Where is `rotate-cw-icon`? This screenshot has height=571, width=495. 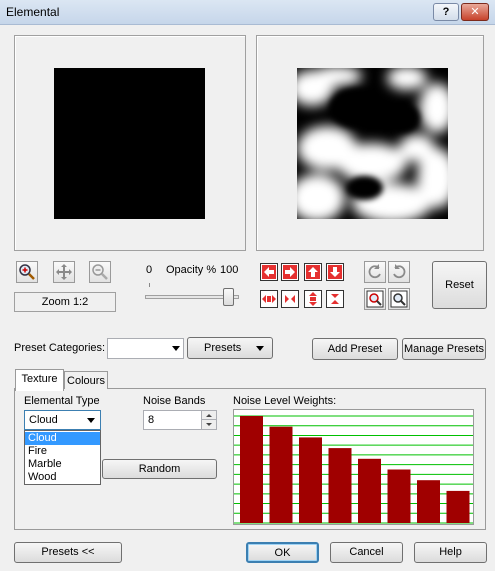
rotate-cw-icon is located at coordinates (399, 271).